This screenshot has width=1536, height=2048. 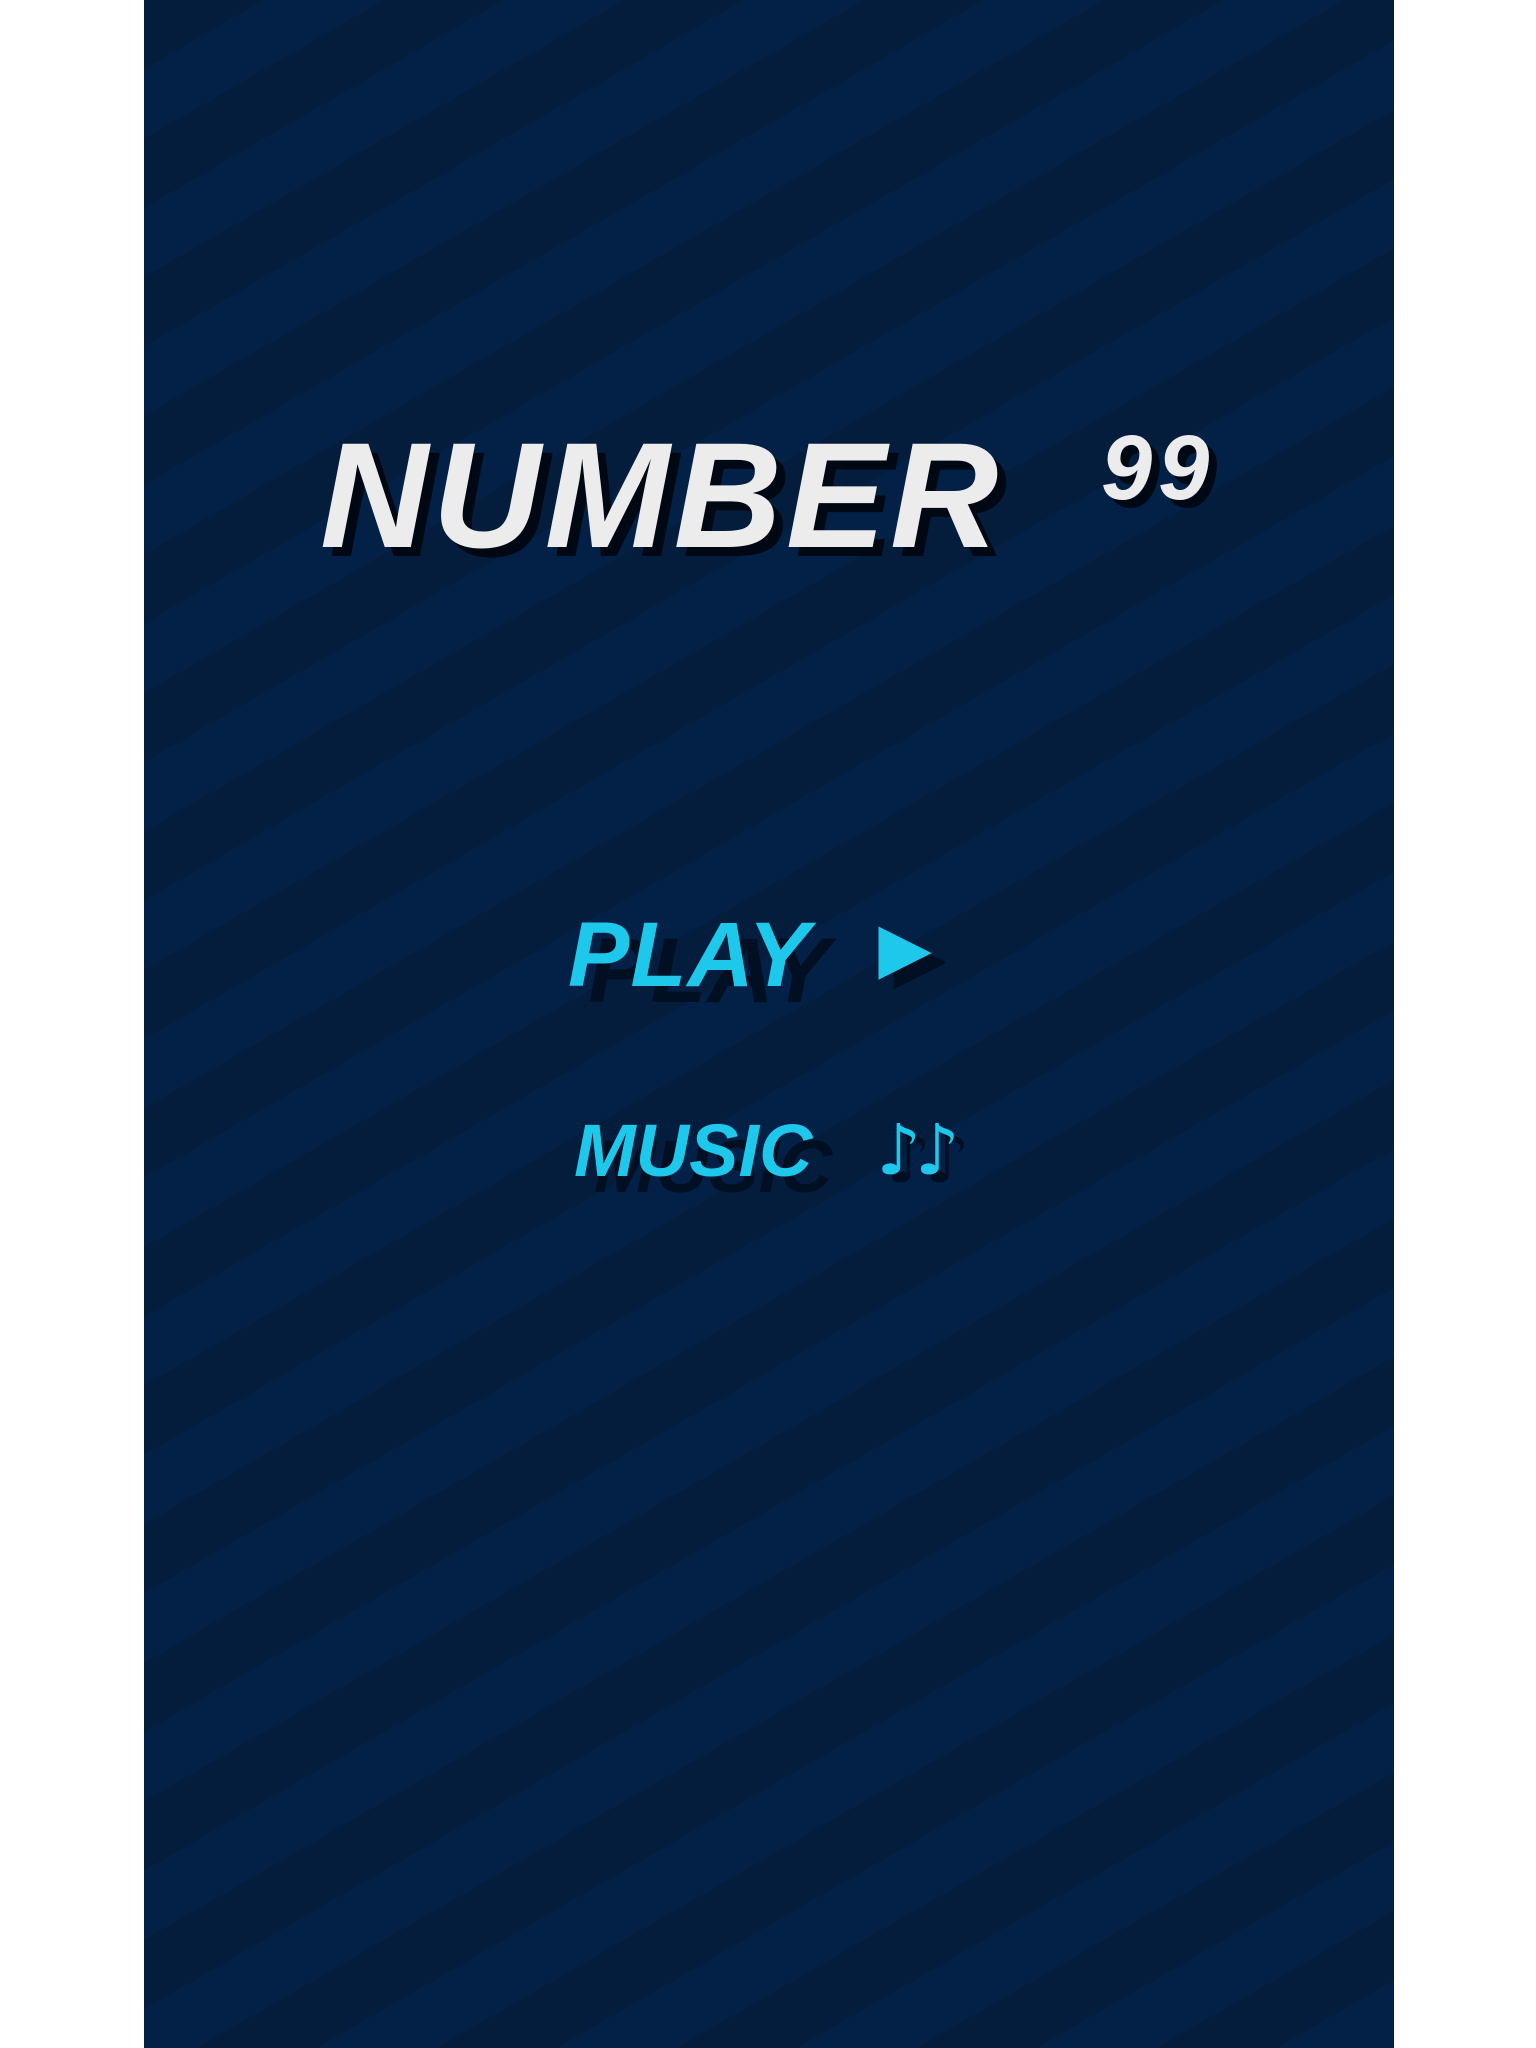 What do you see at coordinates (917, 1150) in the screenshot?
I see `music-notes-icon: ♪♪` at bounding box center [917, 1150].